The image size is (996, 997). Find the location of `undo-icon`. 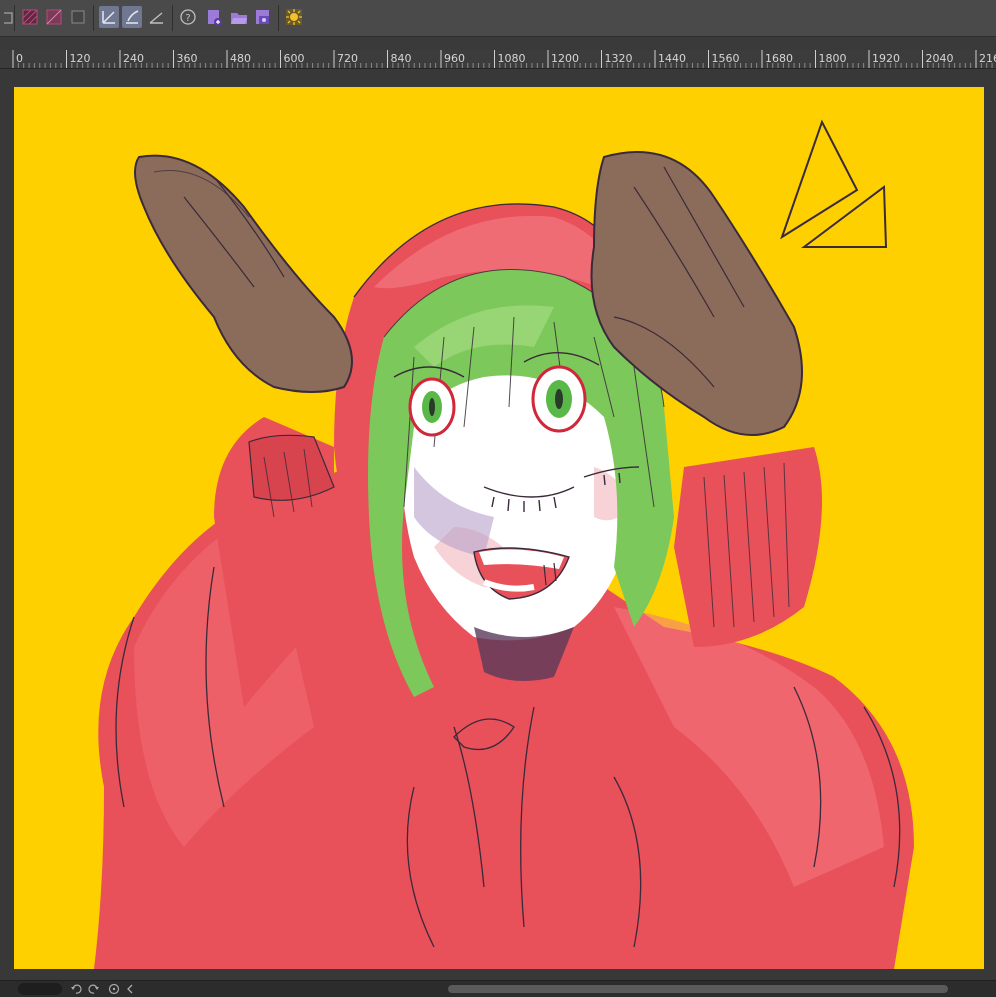

undo-icon is located at coordinates (76, 989).